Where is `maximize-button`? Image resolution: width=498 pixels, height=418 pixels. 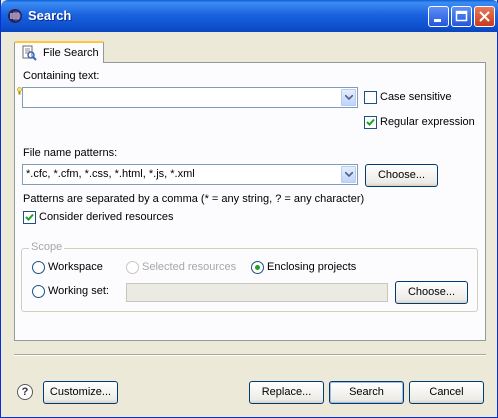 maximize-button is located at coordinates (461, 16).